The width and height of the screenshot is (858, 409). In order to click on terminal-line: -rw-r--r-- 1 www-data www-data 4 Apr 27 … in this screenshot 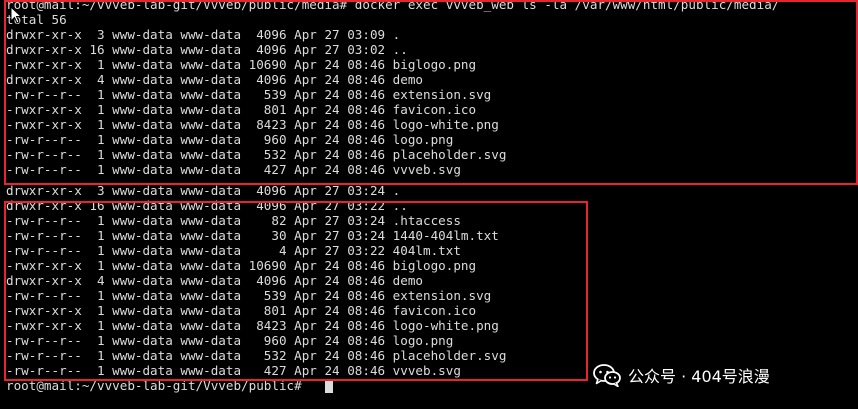, I will do `click(233, 250)`.